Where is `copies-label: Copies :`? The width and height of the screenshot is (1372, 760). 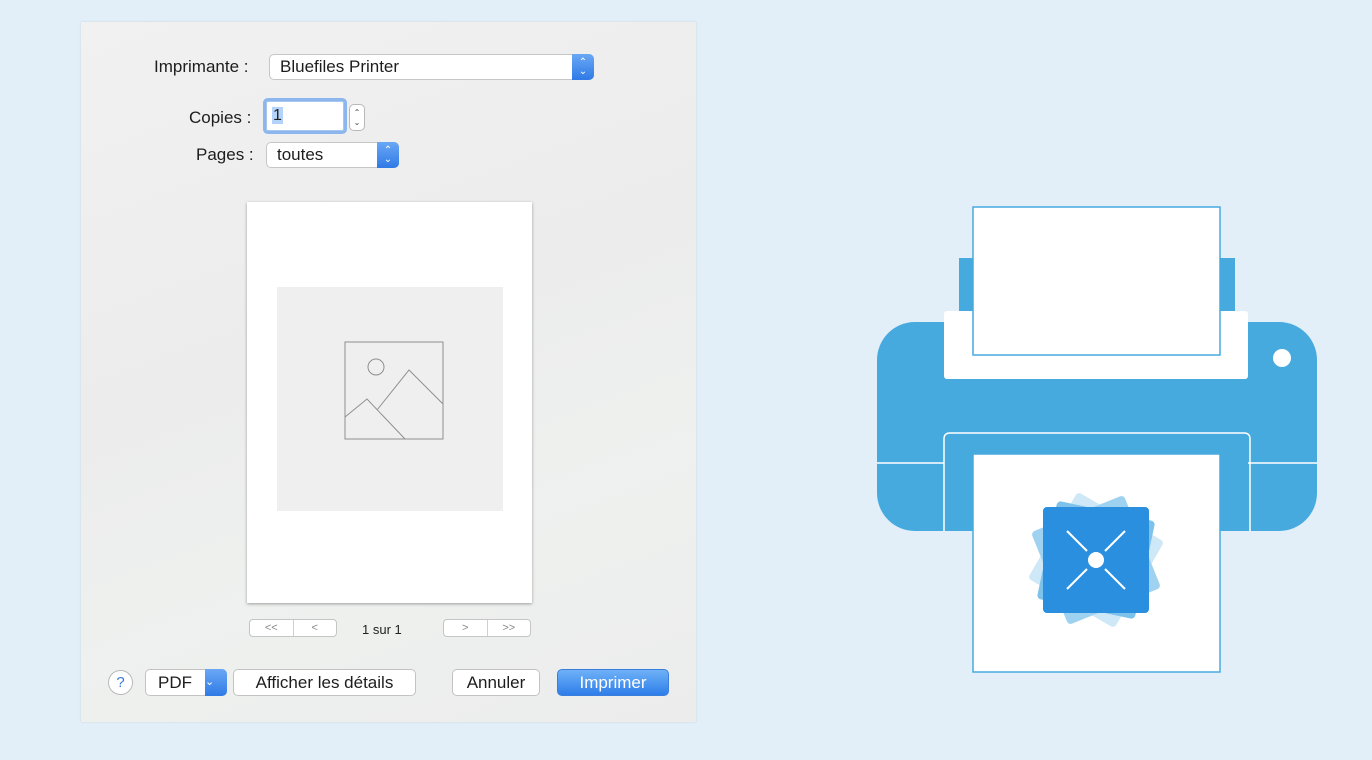
copies-label: Copies : is located at coordinates (220, 117).